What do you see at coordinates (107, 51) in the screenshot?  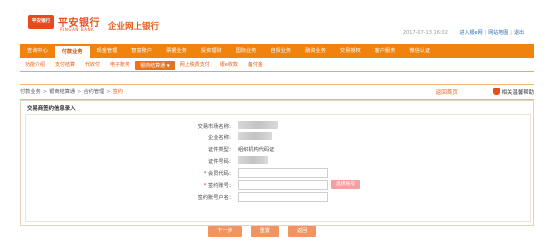 I see `nav-cash-management: 现金管理` at bounding box center [107, 51].